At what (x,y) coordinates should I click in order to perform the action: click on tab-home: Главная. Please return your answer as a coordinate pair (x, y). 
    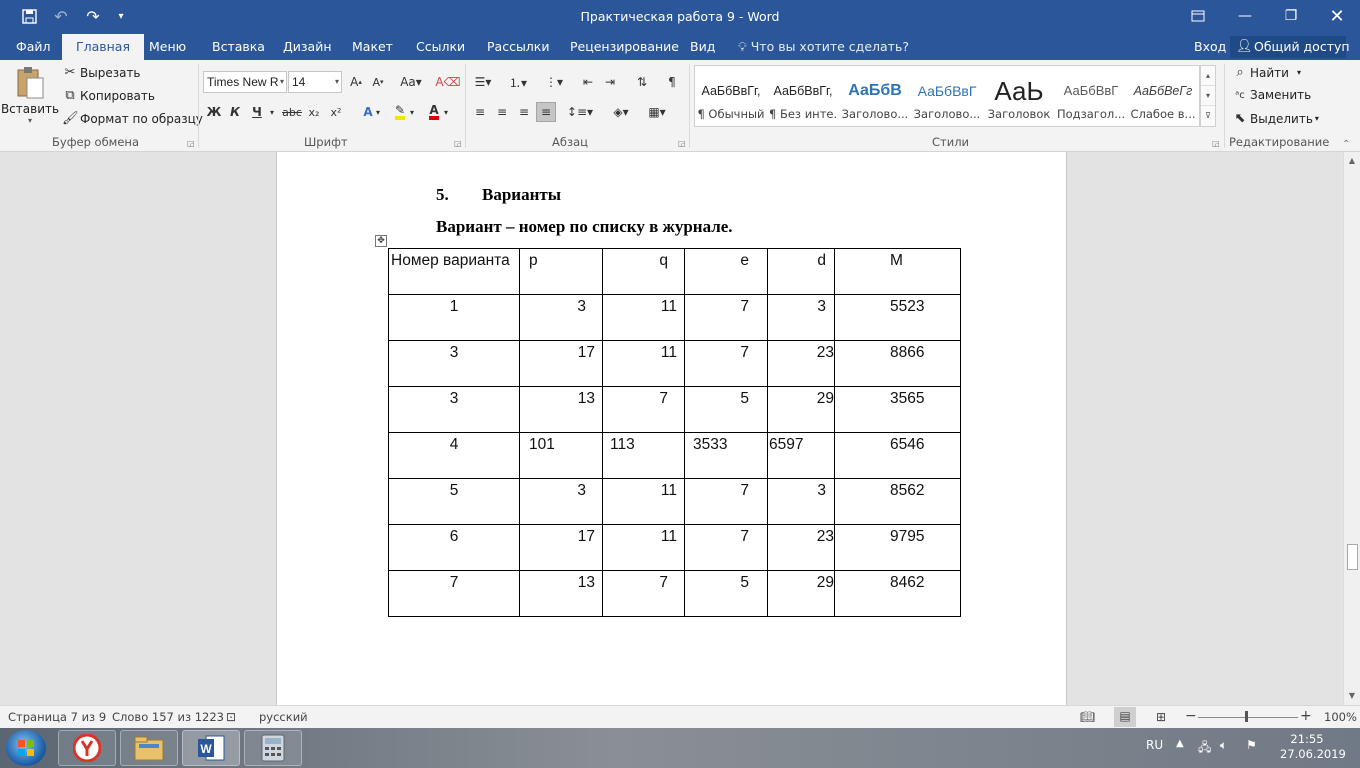
    Looking at the image, I should click on (103, 47).